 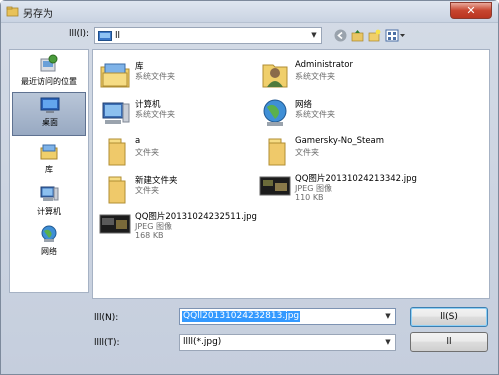 I want to click on place-library: 库, so click(x=49, y=162).